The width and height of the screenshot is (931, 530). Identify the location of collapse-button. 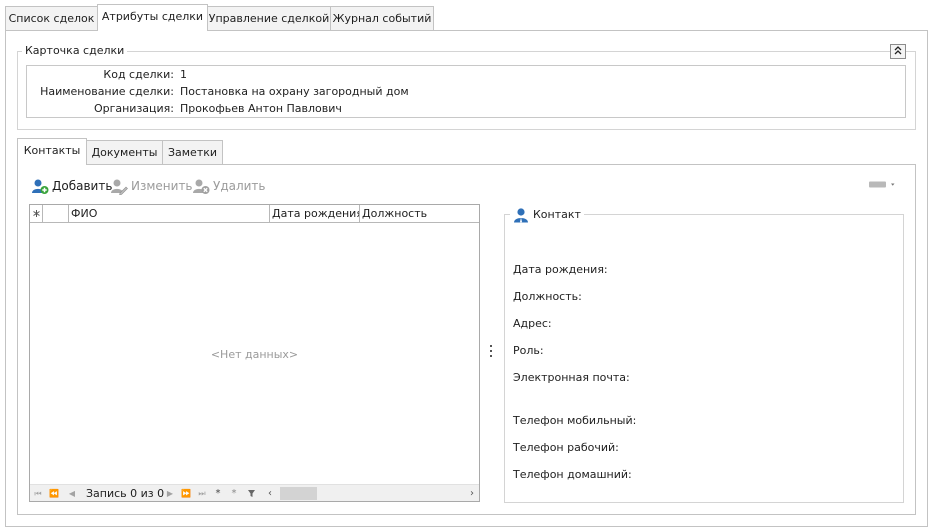
(898, 51).